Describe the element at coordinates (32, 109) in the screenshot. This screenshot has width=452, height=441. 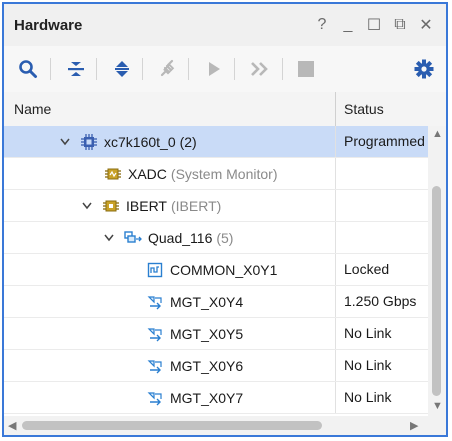
I see `column-header-name: Name` at that location.